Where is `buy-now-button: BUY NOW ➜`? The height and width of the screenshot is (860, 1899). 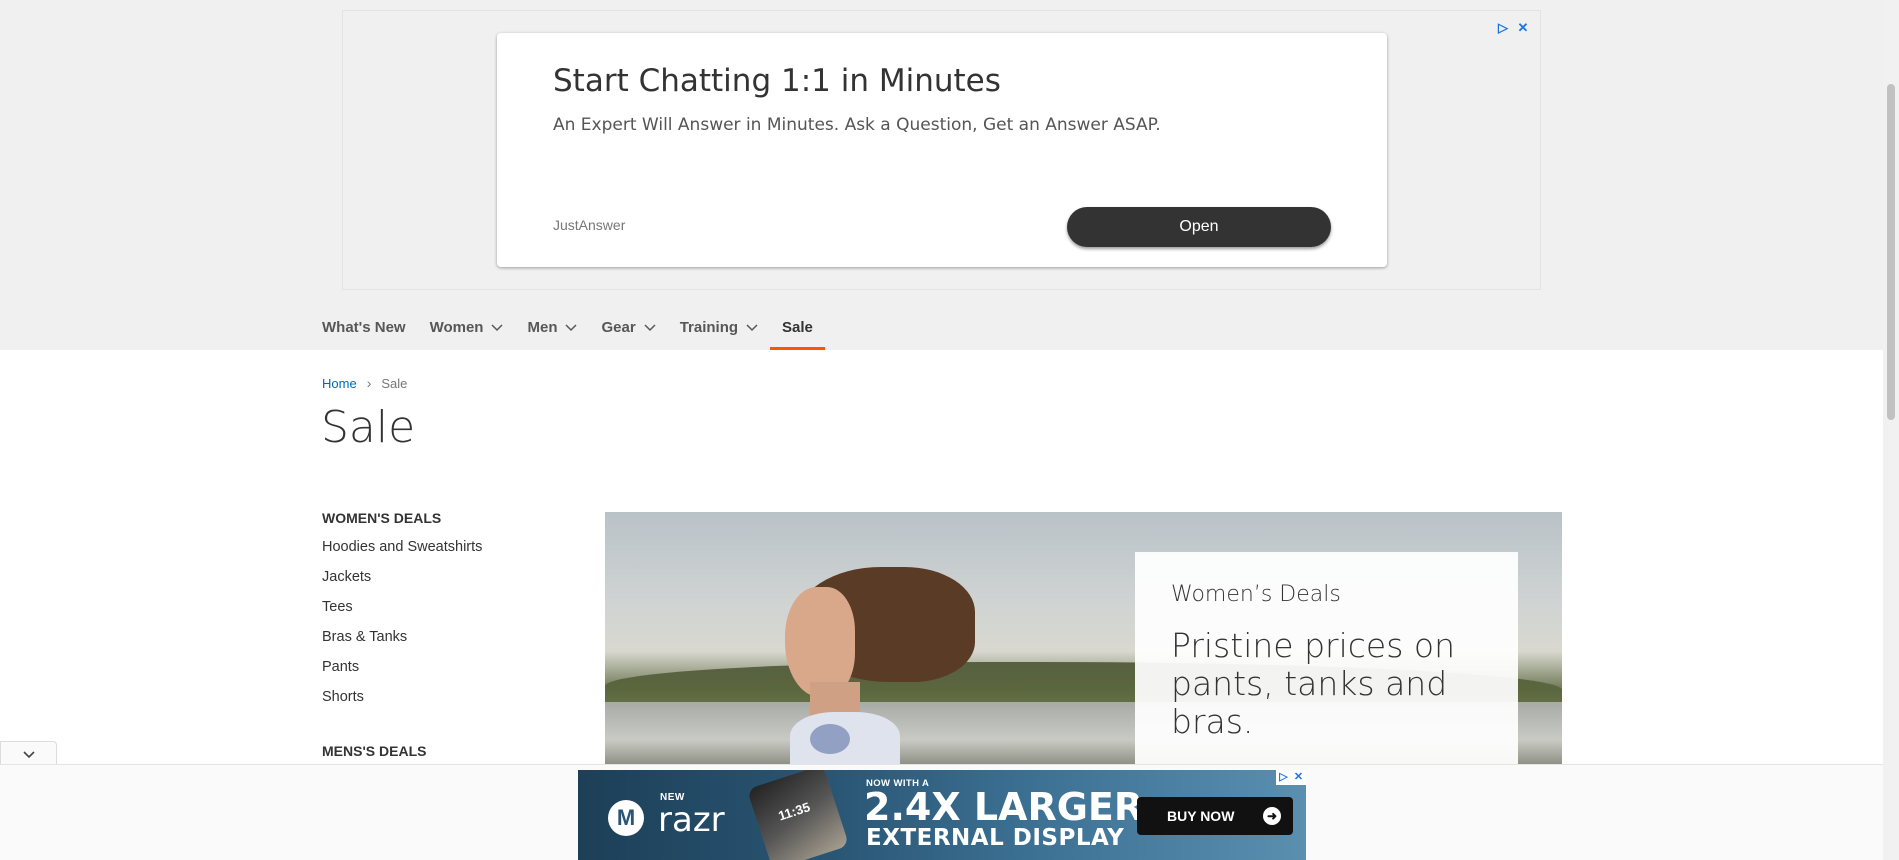
buy-now-button: BUY NOW ➜ is located at coordinates (1215, 816).